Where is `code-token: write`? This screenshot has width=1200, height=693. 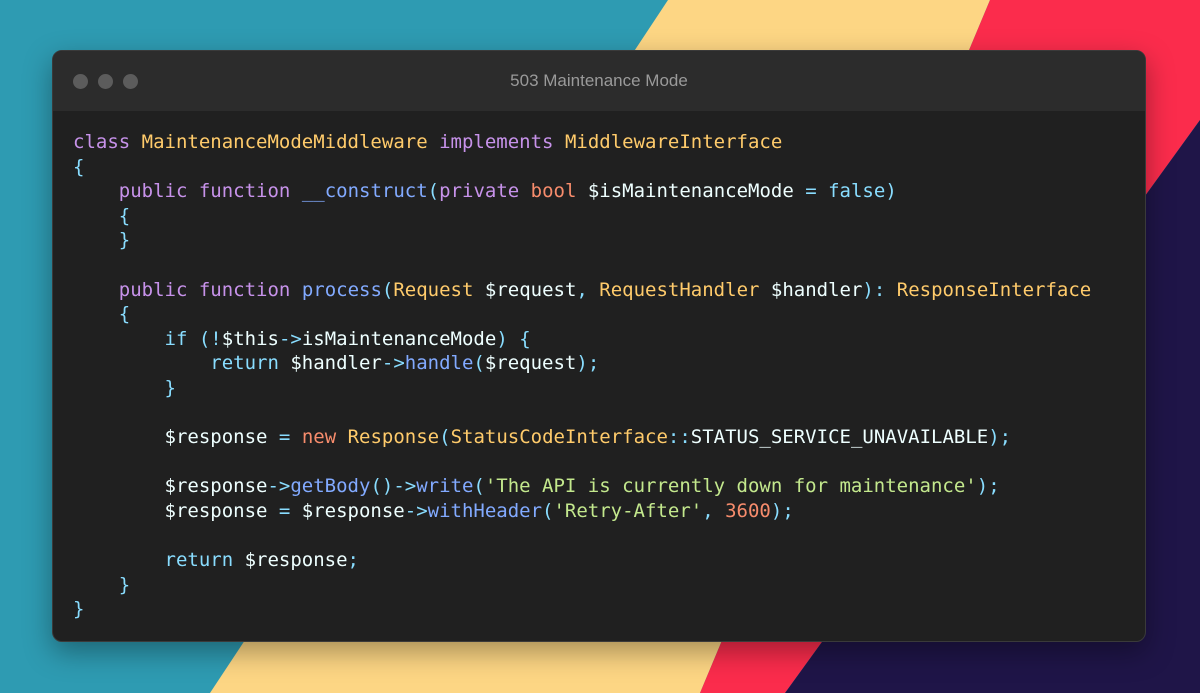
code-token: write is located at coordinates (445, 486).